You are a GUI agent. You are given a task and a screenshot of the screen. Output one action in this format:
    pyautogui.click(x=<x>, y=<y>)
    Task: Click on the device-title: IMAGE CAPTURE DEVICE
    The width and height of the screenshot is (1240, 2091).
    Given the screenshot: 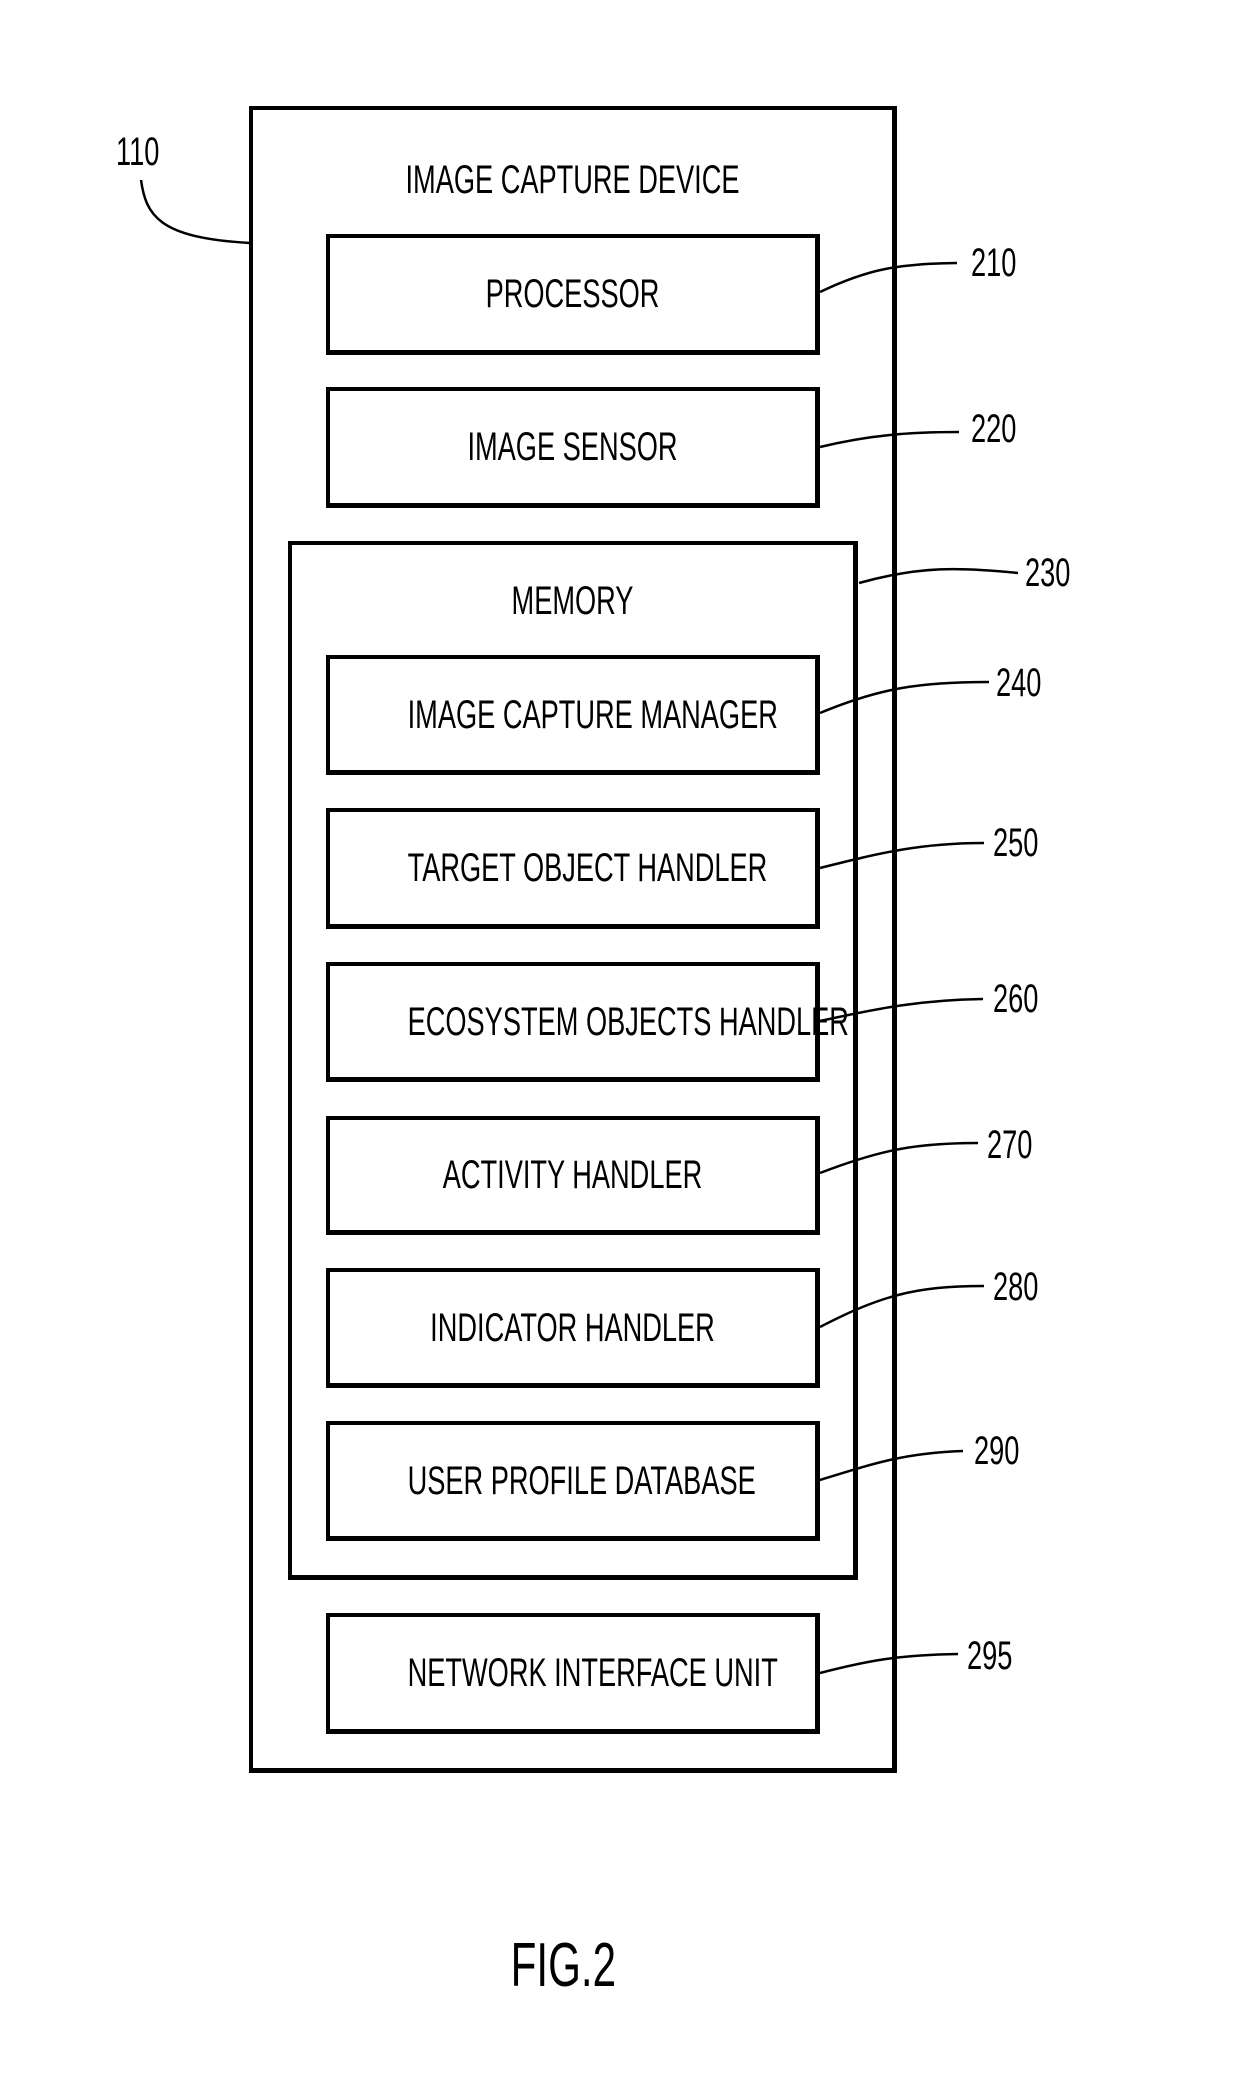 What is the action you would take?
    pyautogui.click(x=572, y=180)
    